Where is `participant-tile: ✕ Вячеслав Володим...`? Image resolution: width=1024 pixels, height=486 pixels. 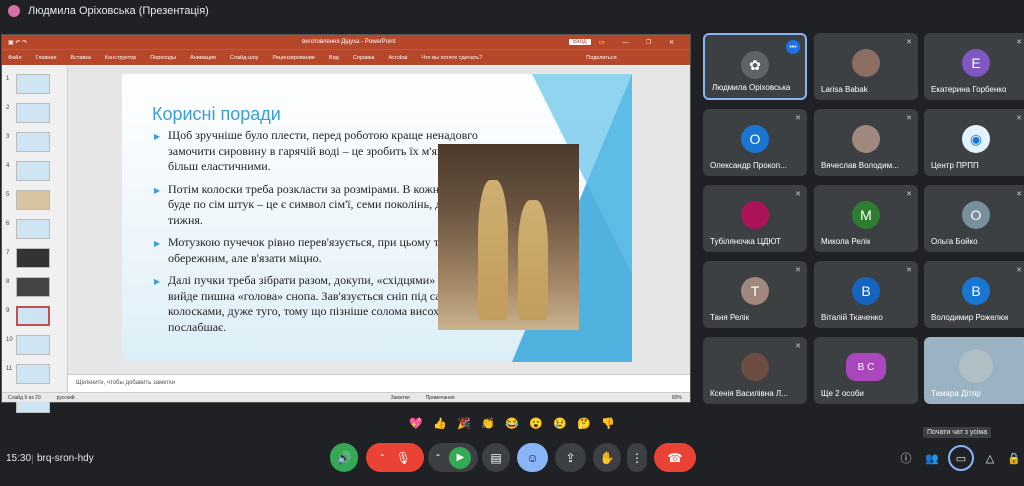
participant-tile: ✕ Вячеслав Володим... is located at coordinates (866, 142).